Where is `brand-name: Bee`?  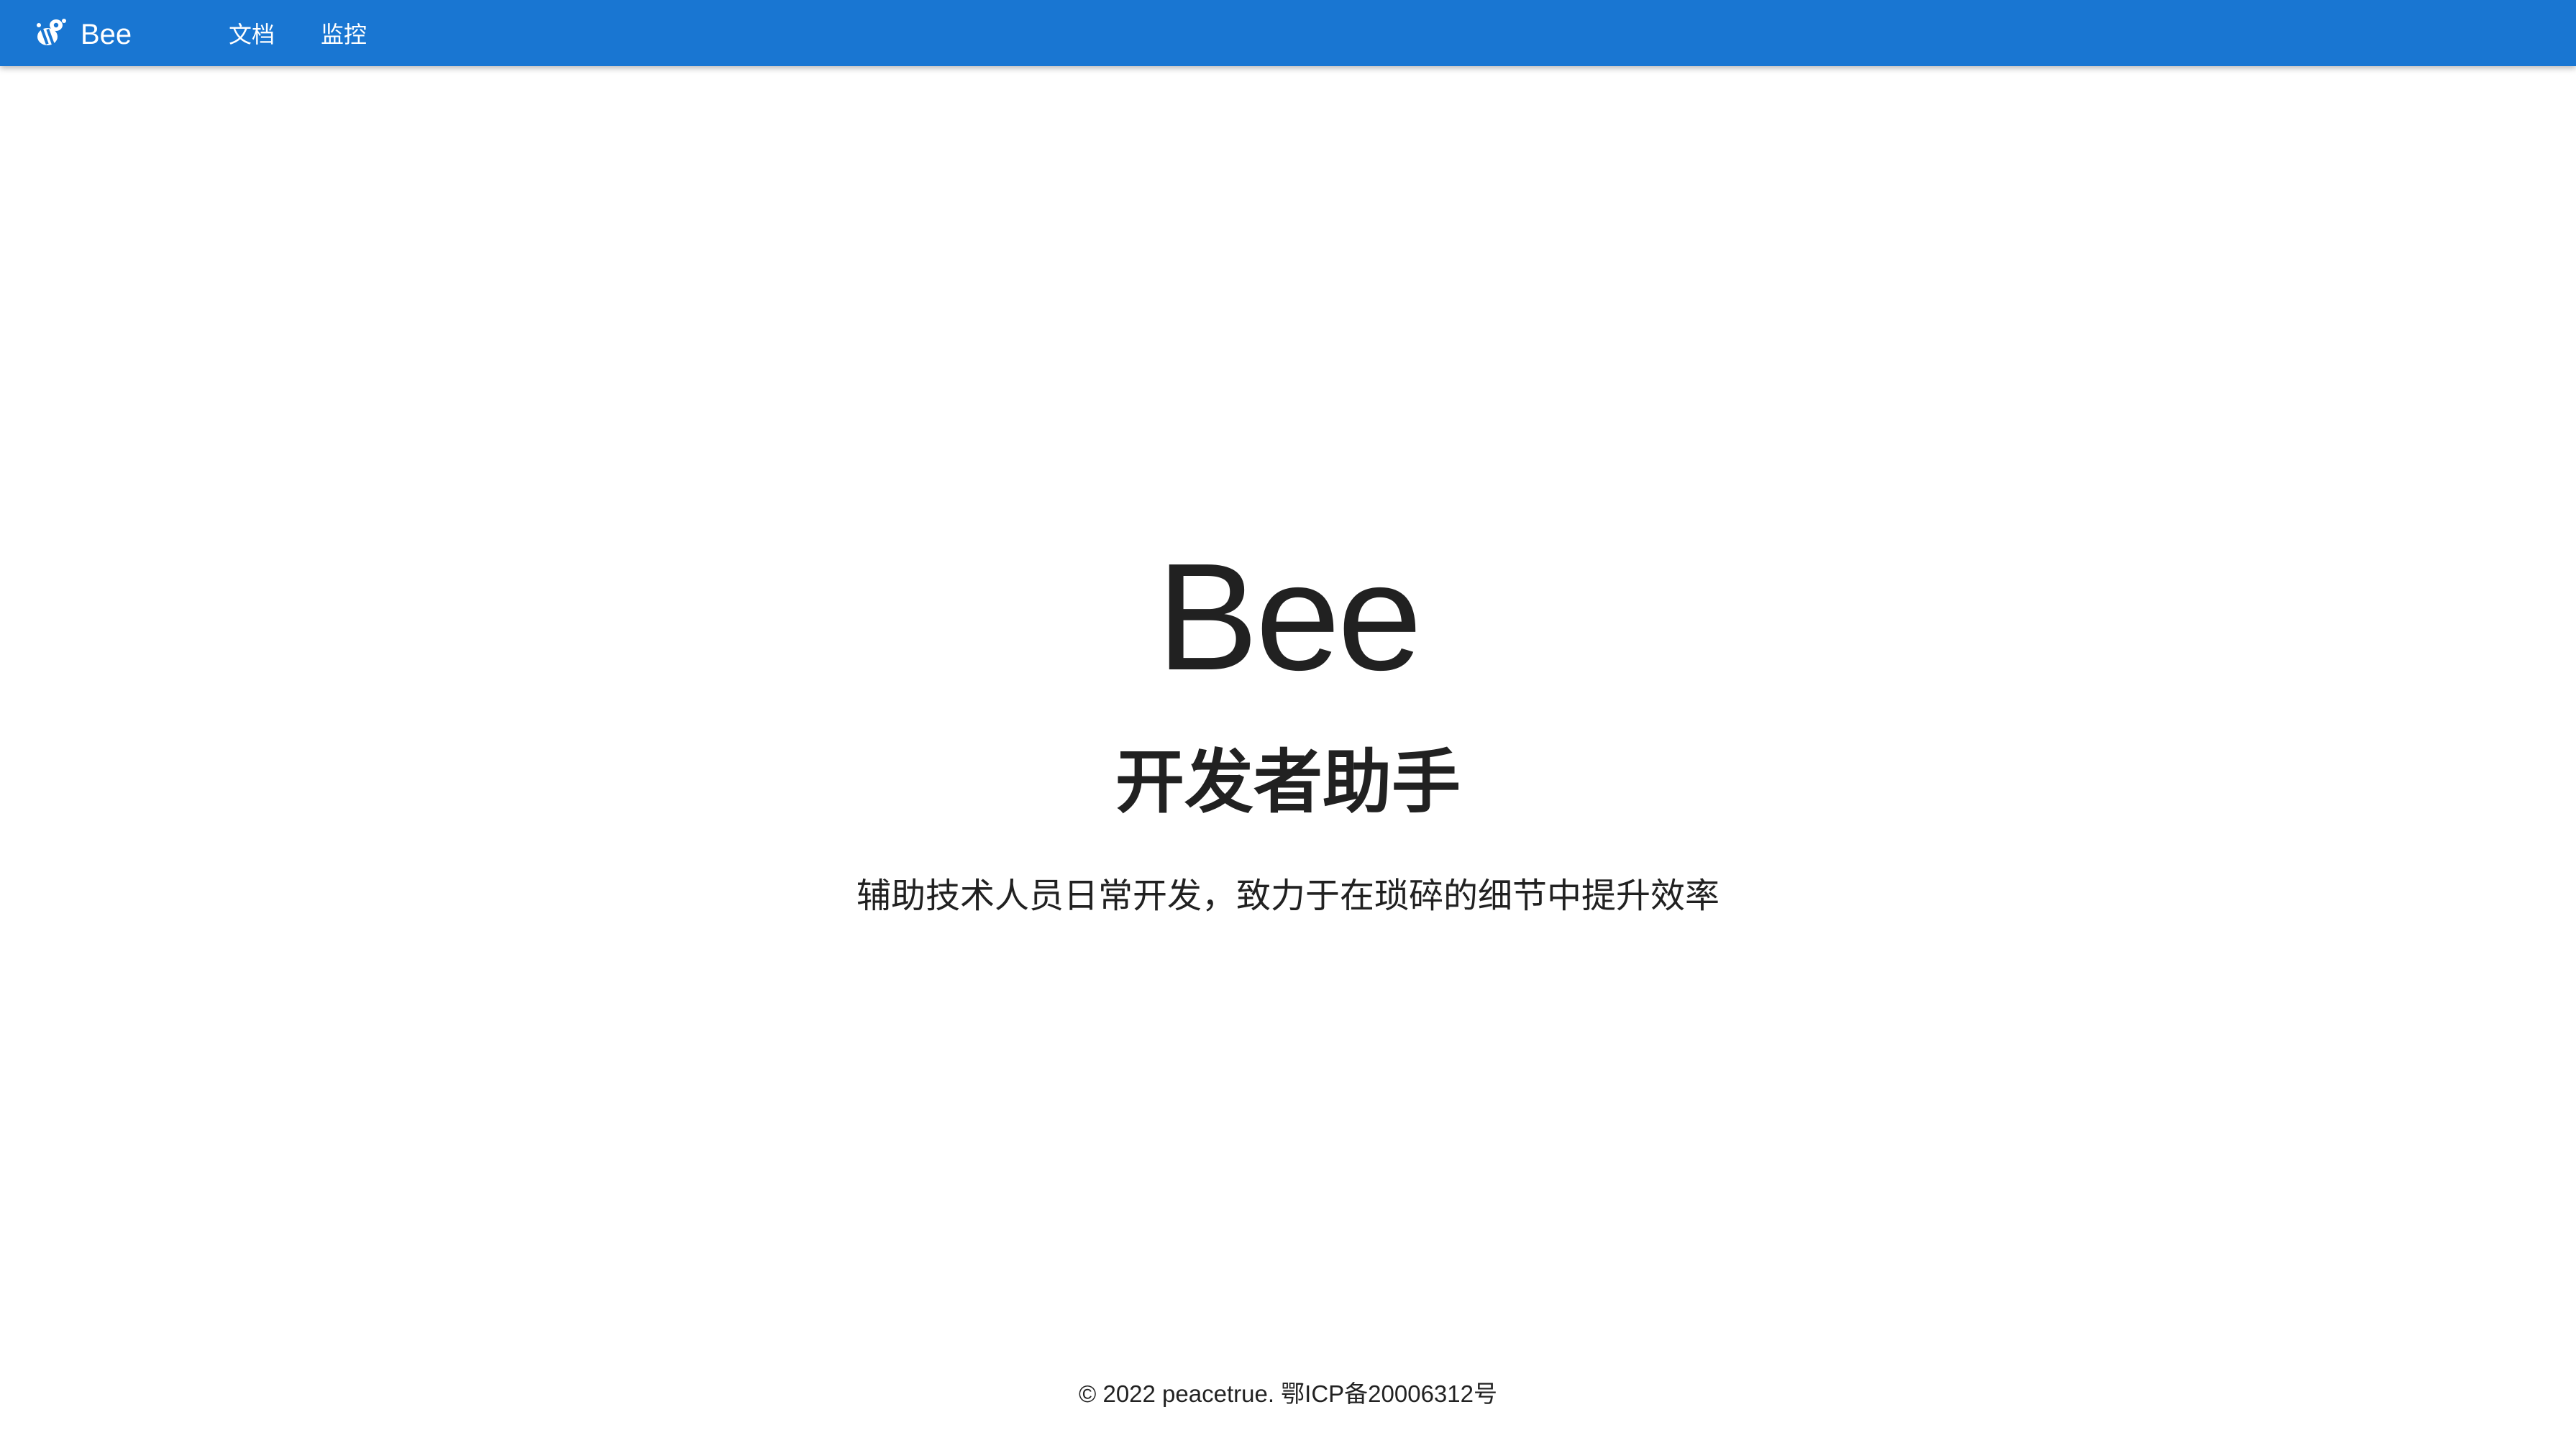
brand-name: Bee is located at coordinates (107, 34).